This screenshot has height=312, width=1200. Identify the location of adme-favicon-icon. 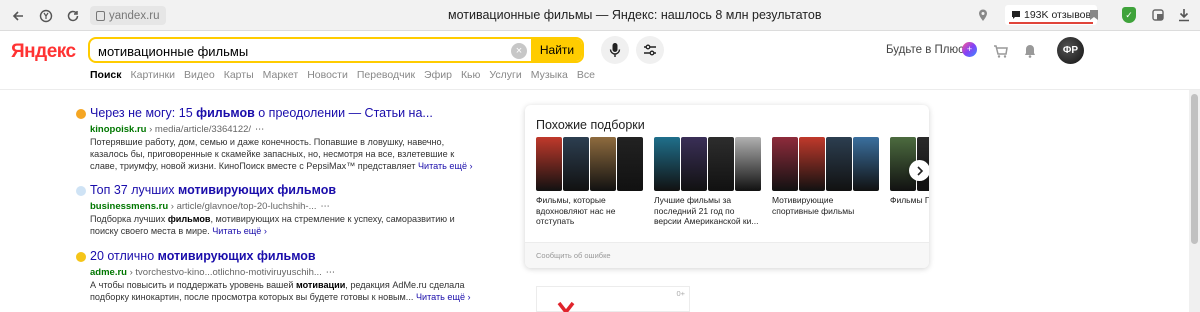
(81, 257).